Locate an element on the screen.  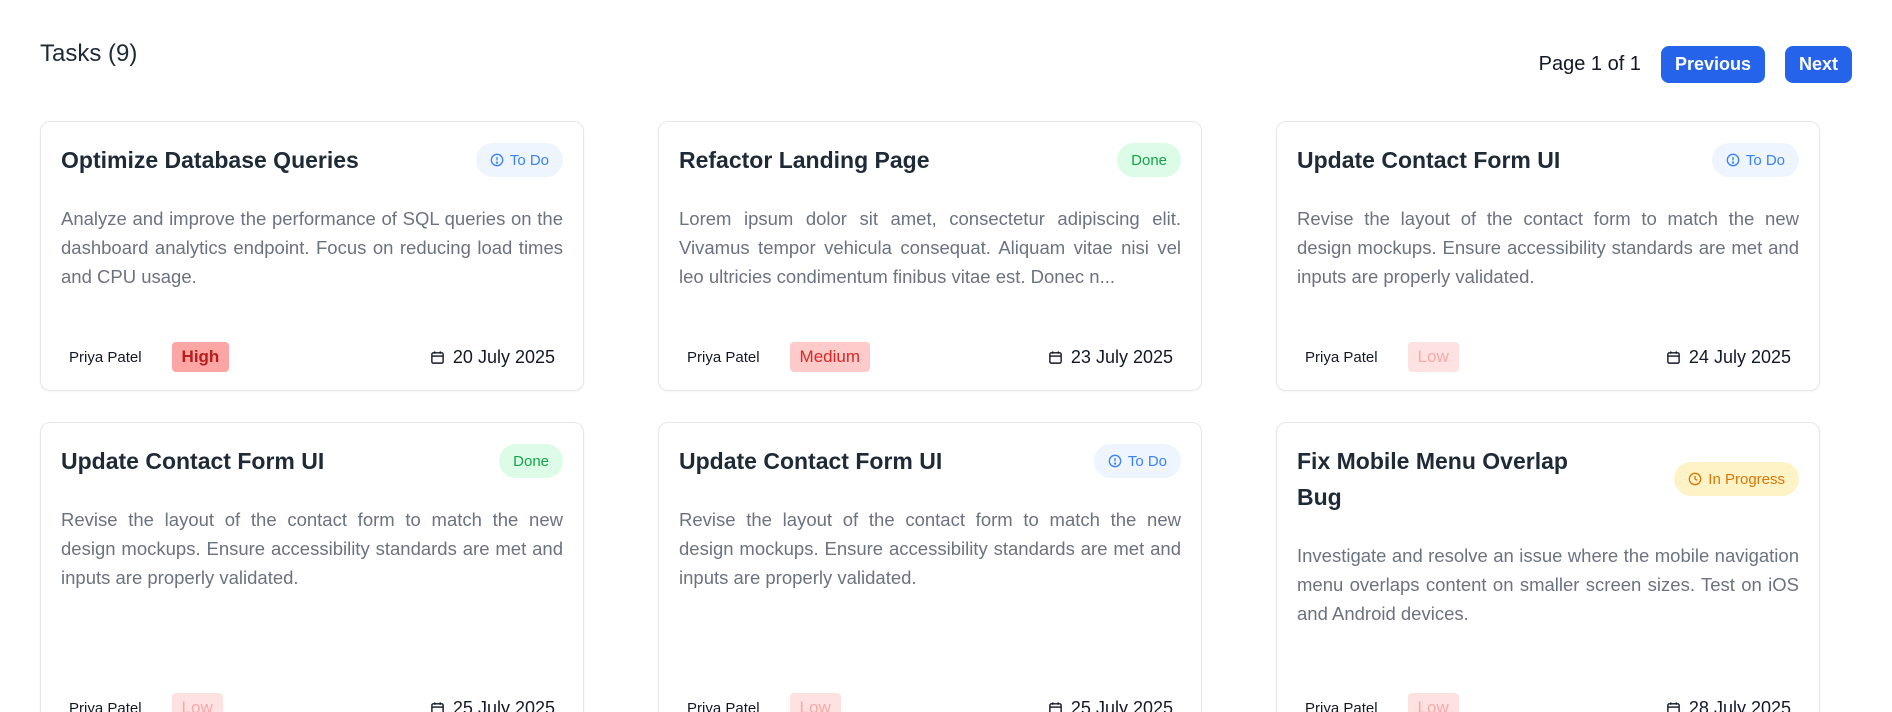
status-label: In Progress is located at coordinates (1746, 479).